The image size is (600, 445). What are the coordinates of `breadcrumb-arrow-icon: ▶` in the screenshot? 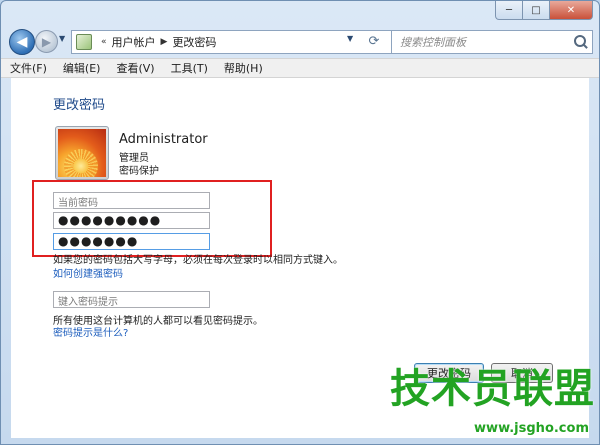 It's located at (164, 42).